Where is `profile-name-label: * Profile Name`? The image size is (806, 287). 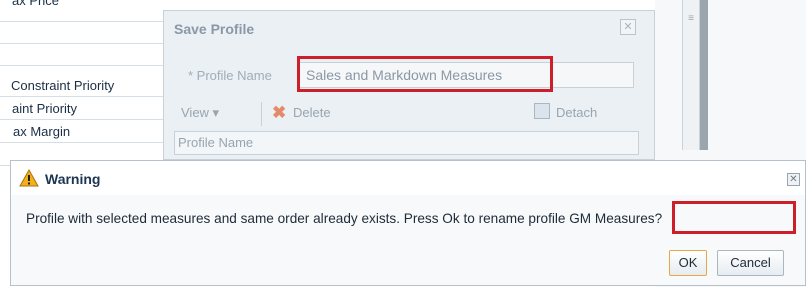 profile-name-label: * Profile Name is located at coordinates (230, 75).